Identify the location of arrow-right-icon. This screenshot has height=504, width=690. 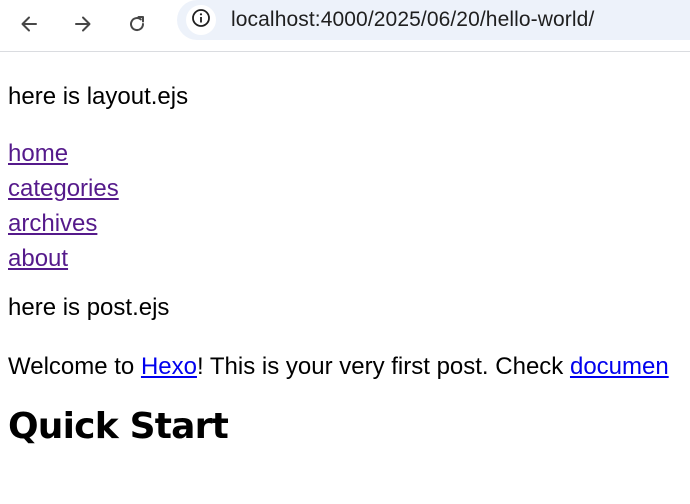
(83, 24).